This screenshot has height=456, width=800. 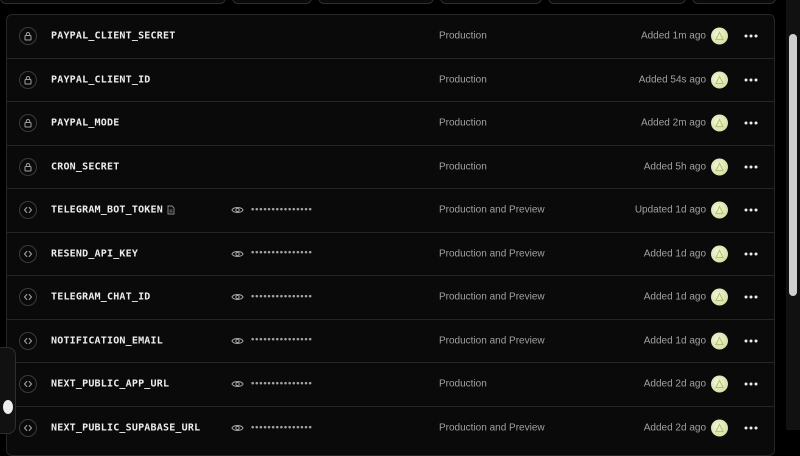 I want to click on env-var-key: NOTIFICATION_EMAIL, so click(x=107, y=340).